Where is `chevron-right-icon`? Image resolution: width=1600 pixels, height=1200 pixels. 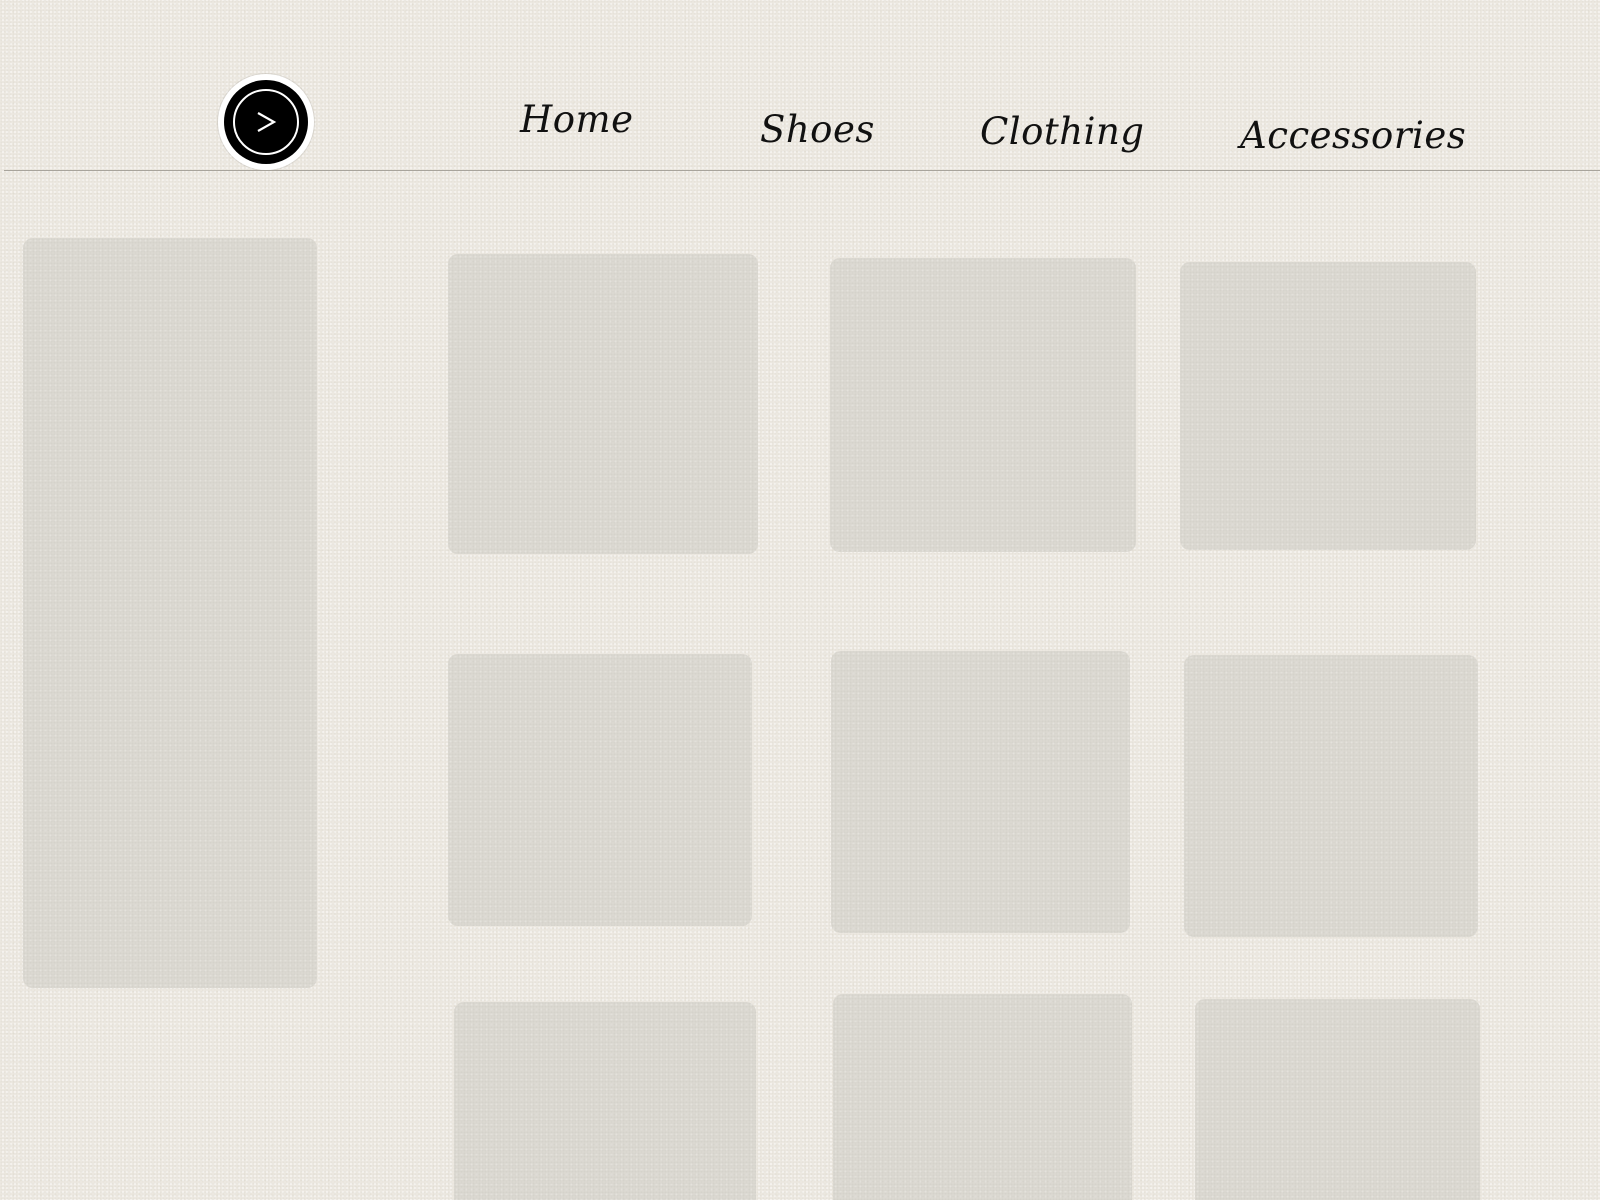 chevron-right-icon is located at coordinates (267, 122).